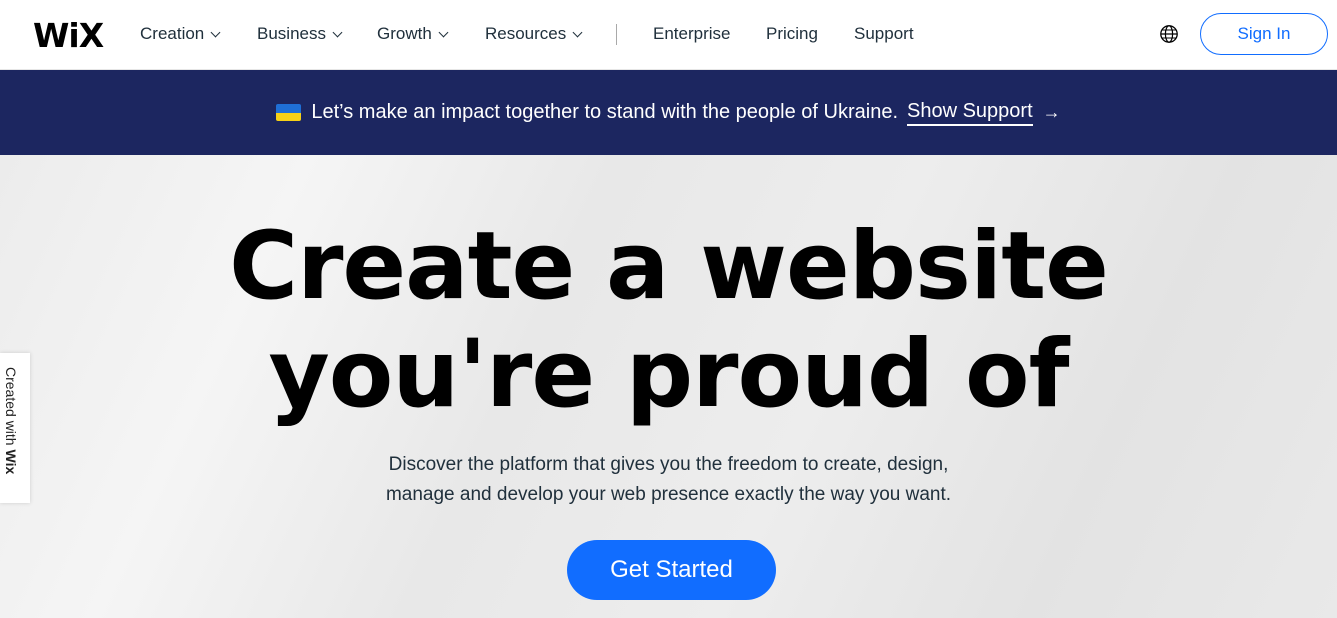  I want to click on arrow-right-icon: →, so click(1052, 112).